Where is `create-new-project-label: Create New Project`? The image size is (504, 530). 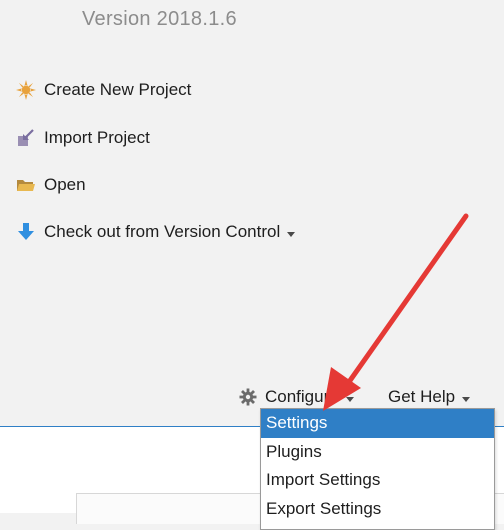
create-new-project-label: Create New Project is located at coordinates (118, 89).